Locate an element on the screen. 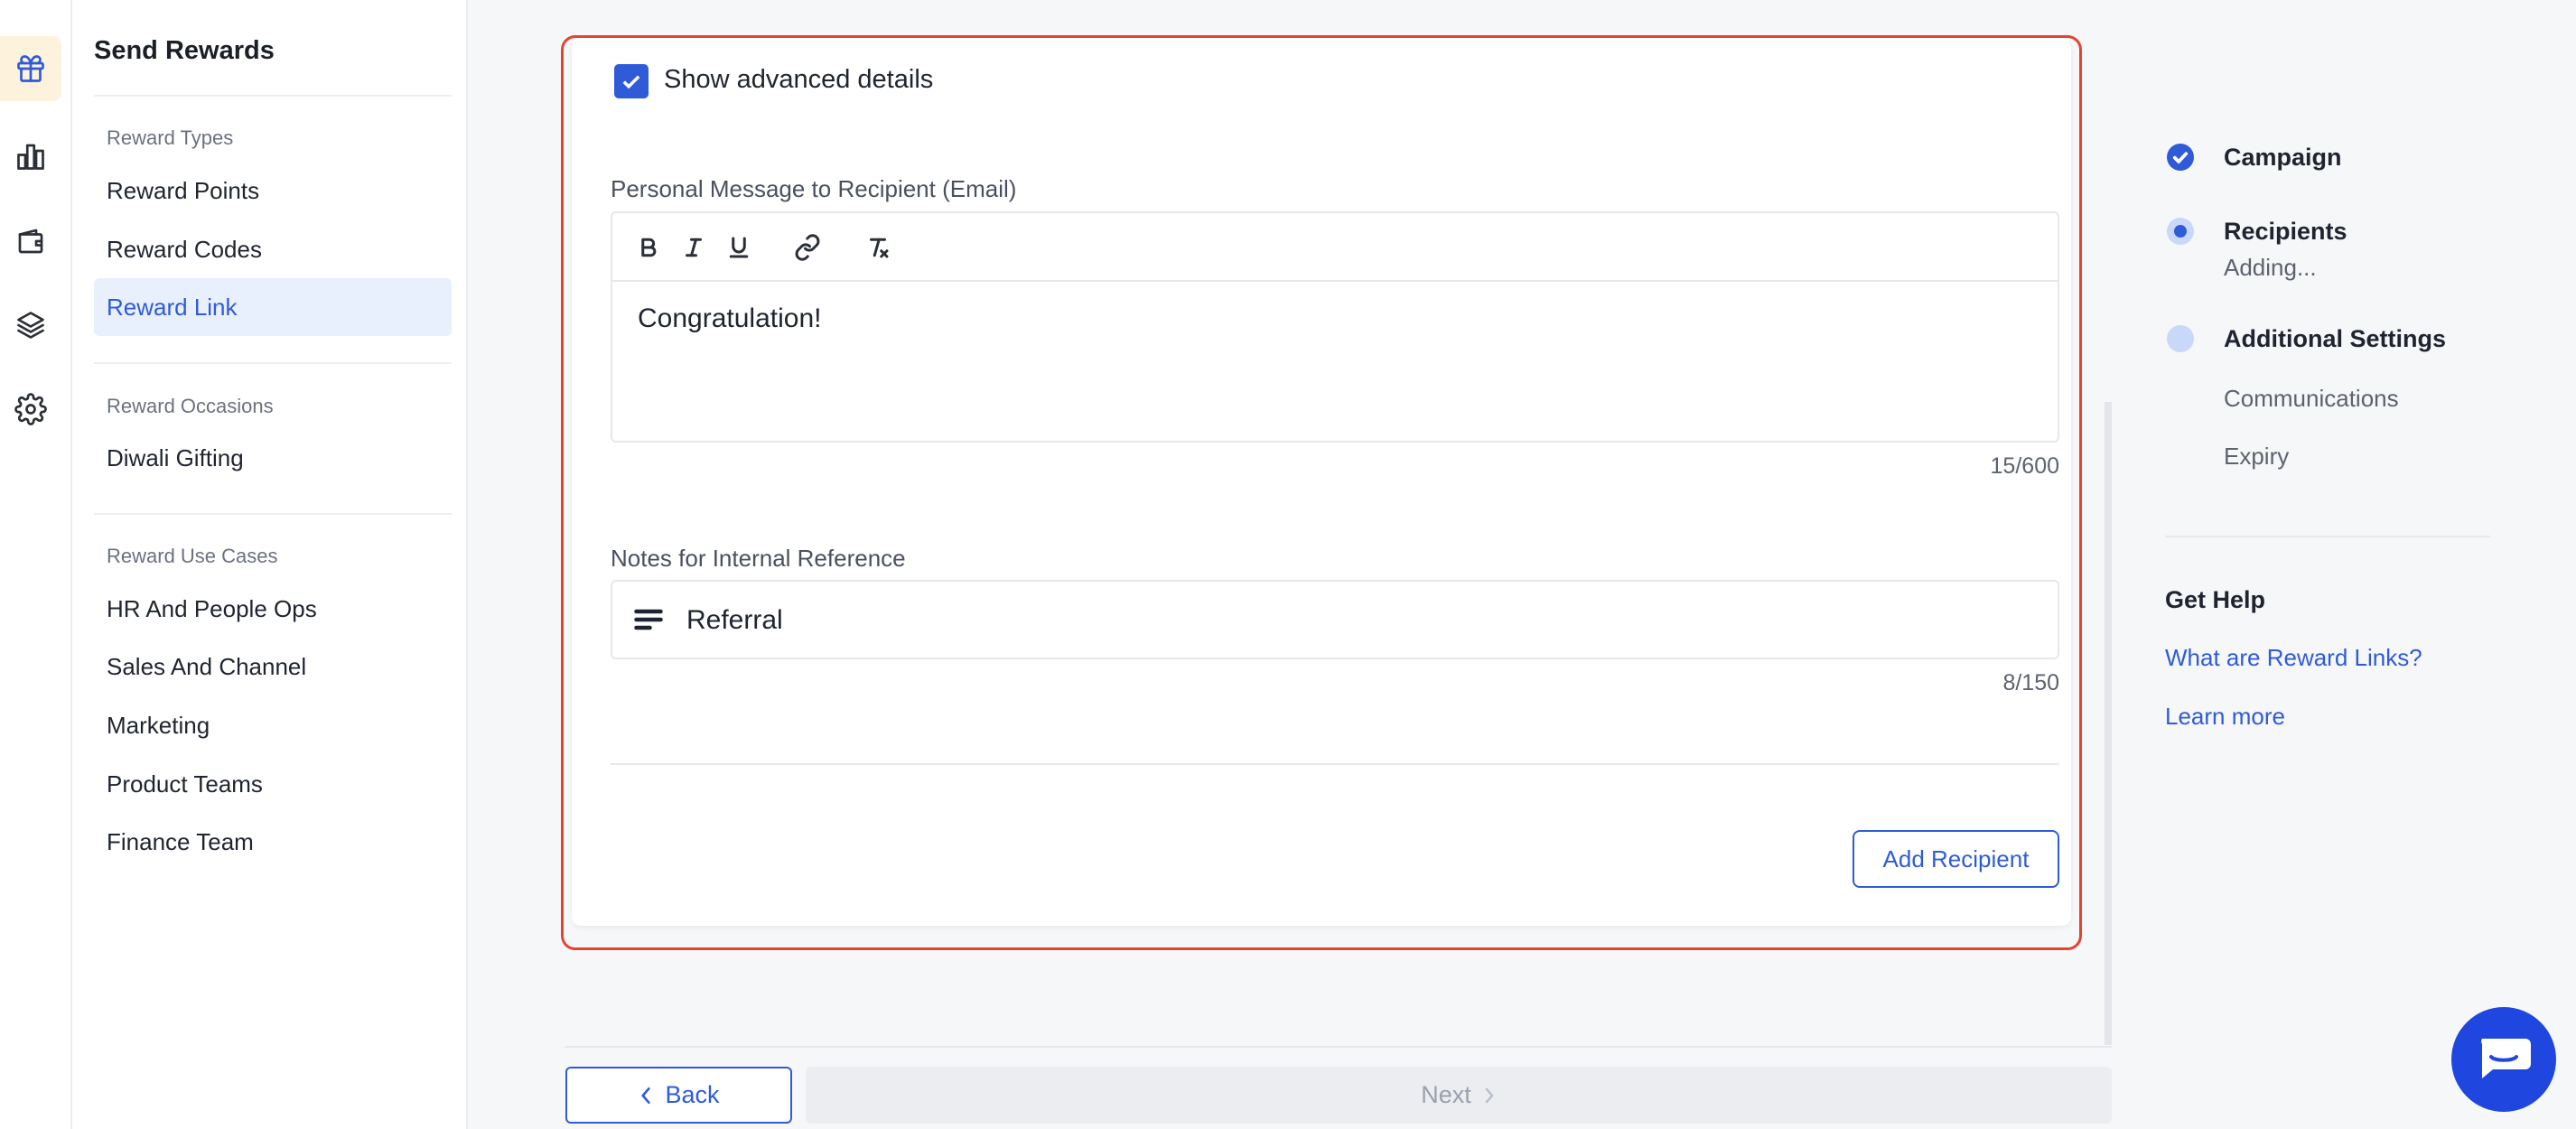  icon-rail is located at coordinates (36, 564).